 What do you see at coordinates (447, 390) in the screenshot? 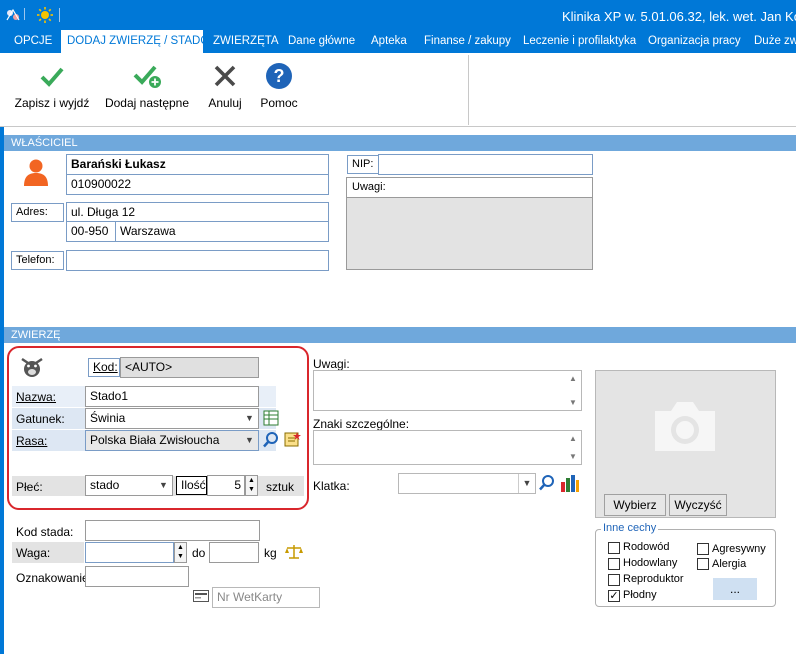
I see `animal-notes-area: ▲ ▼` at bounding box center [447, 390].